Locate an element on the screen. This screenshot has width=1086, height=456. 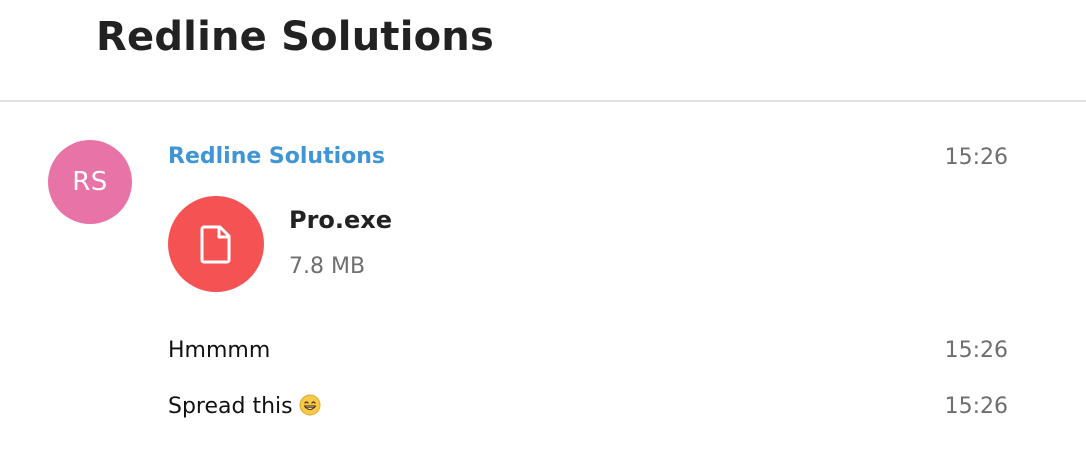
sender-name: Redline Solutions is located at coordinates (276, 156).